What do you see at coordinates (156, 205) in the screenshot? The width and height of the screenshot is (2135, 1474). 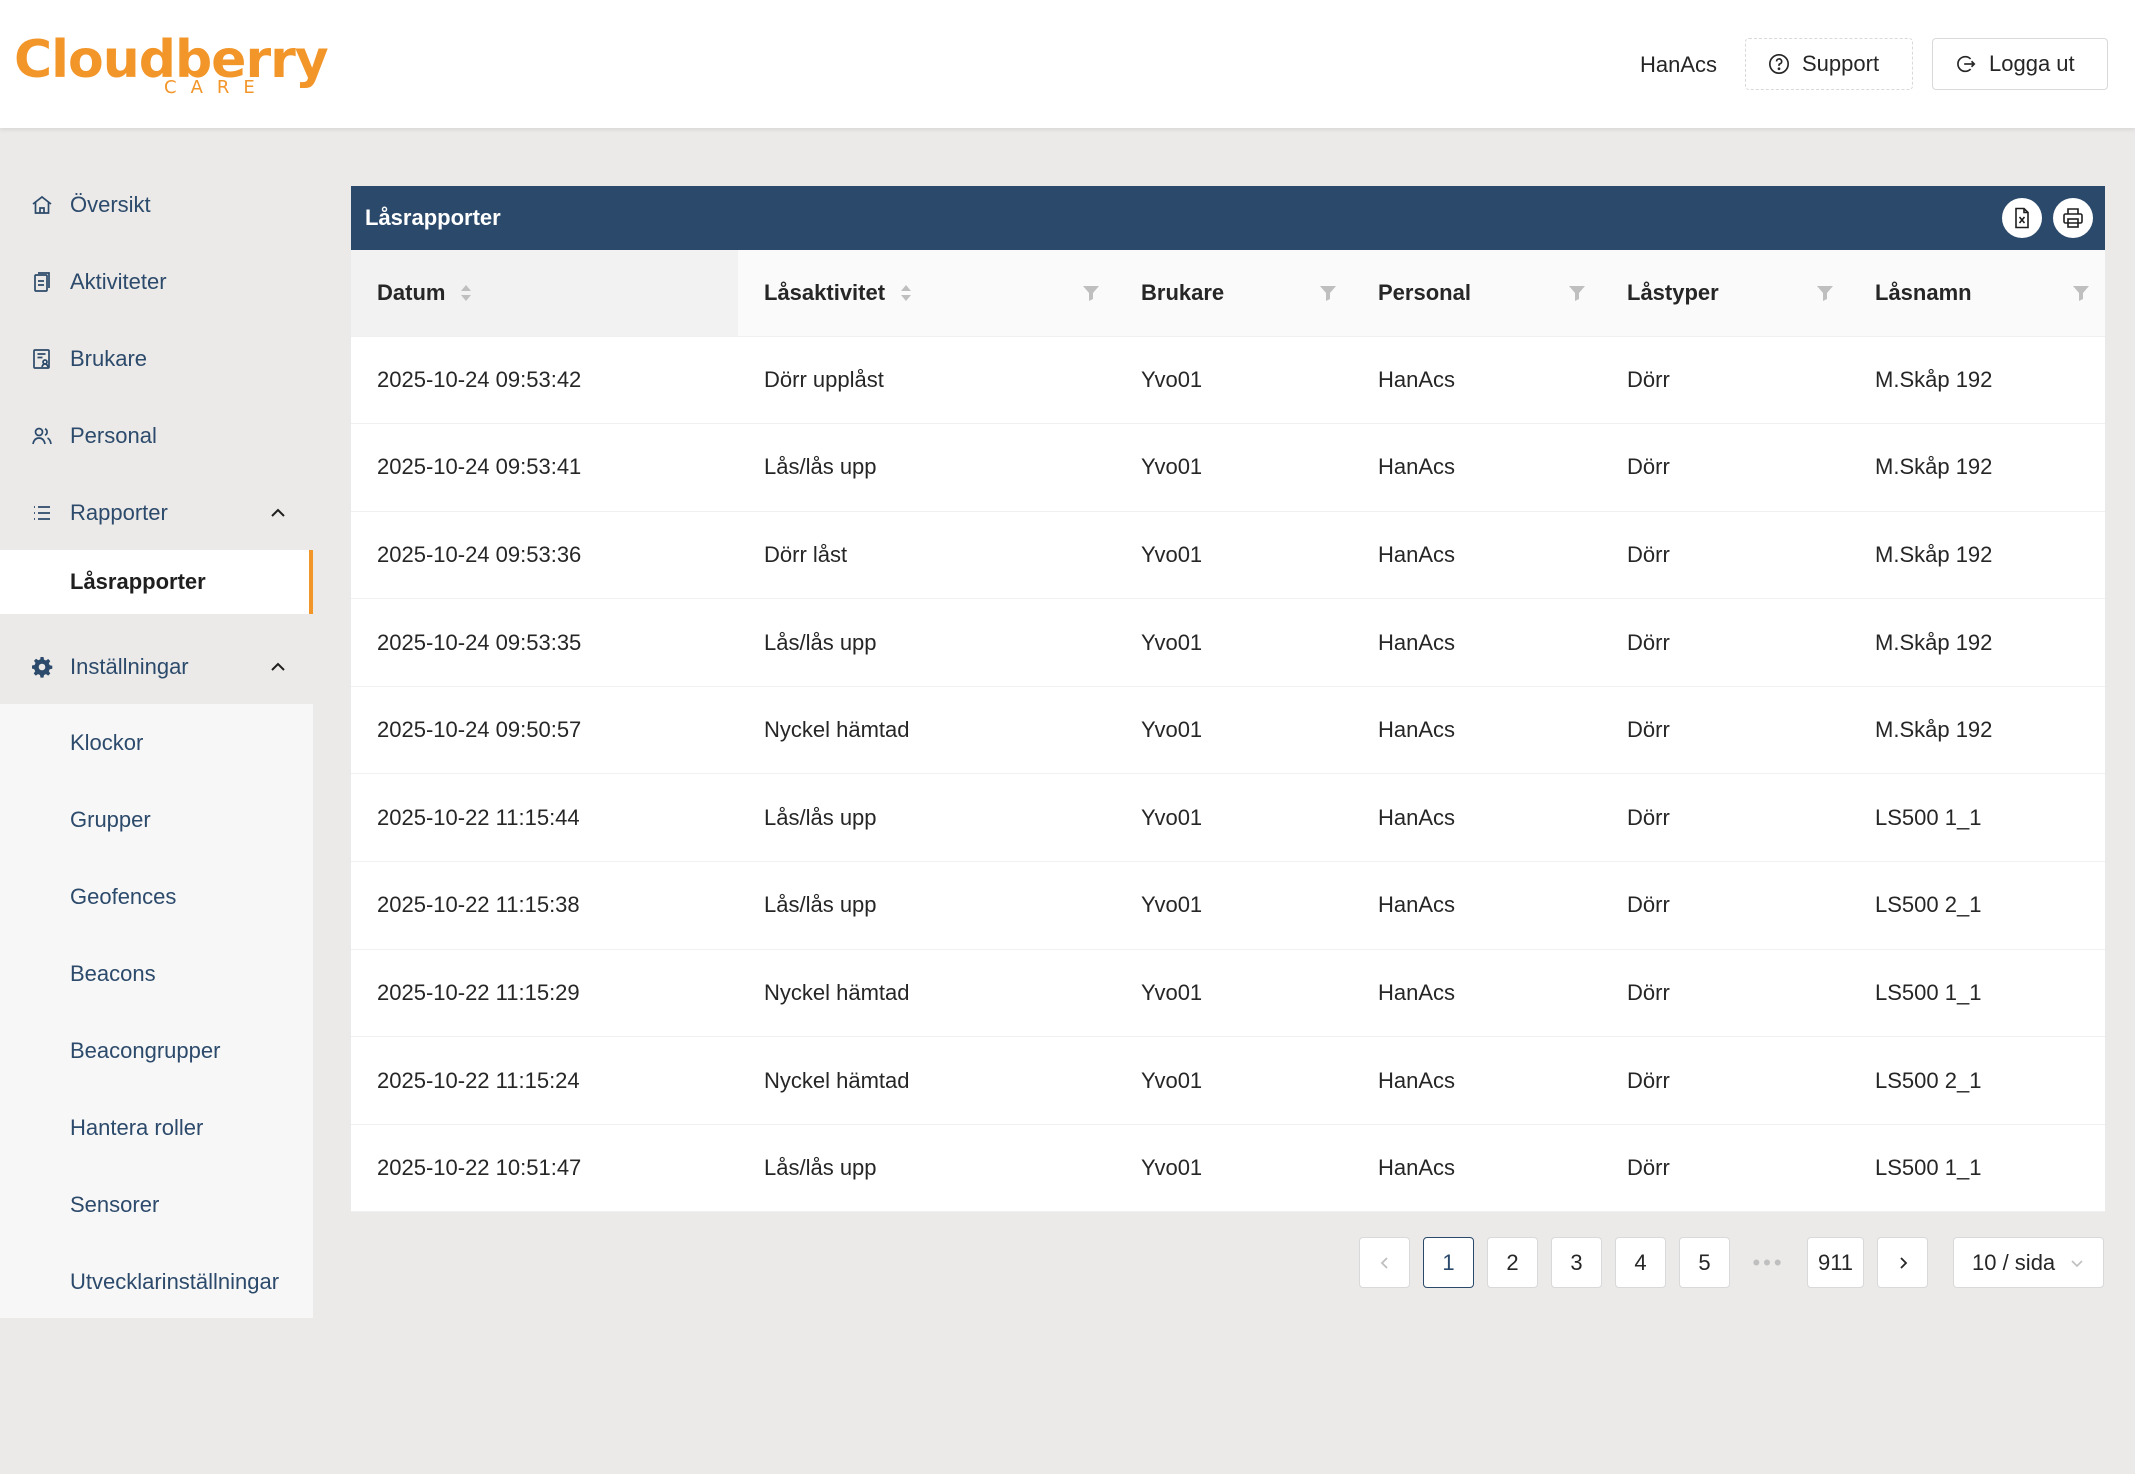 I see `sidebar-item-oversikt: Översikt` at bounding box center [156, 205].